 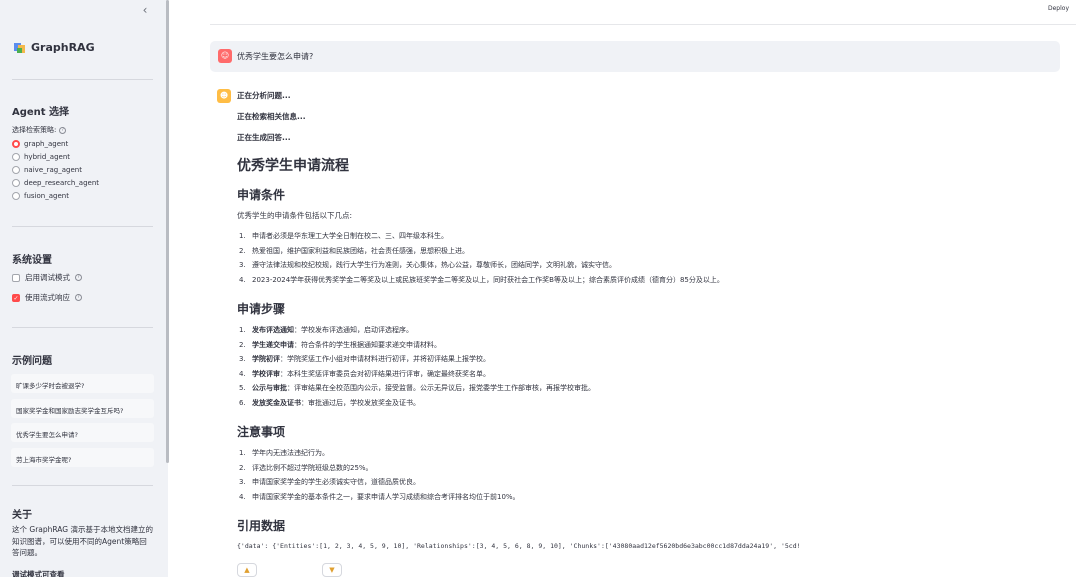 I want to click on list-item: 2. 学生递交申请：符合条件的学生根据通知要求递交申请材料。, so click(x=340, y=344).